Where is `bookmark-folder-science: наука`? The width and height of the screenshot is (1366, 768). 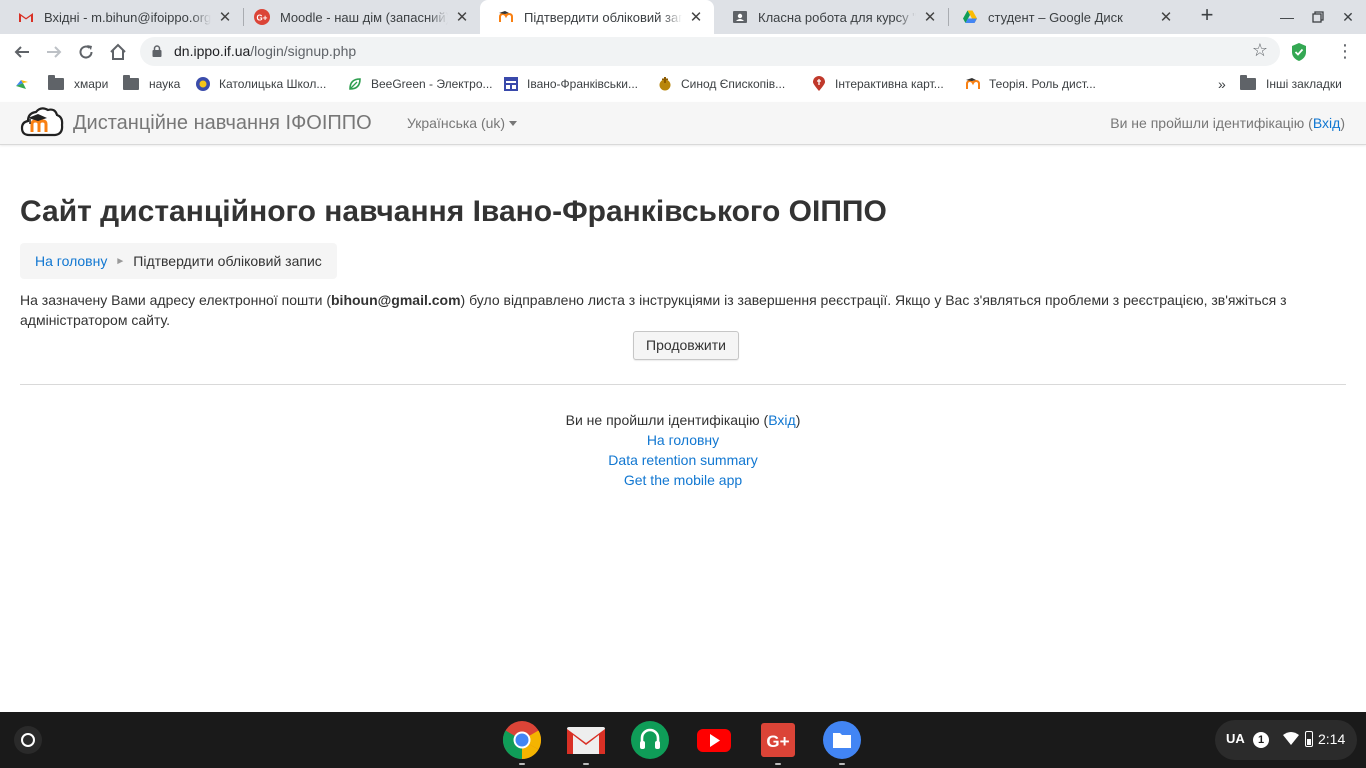
bookmark-folder-science: наука is located at coordinates (151, 84).